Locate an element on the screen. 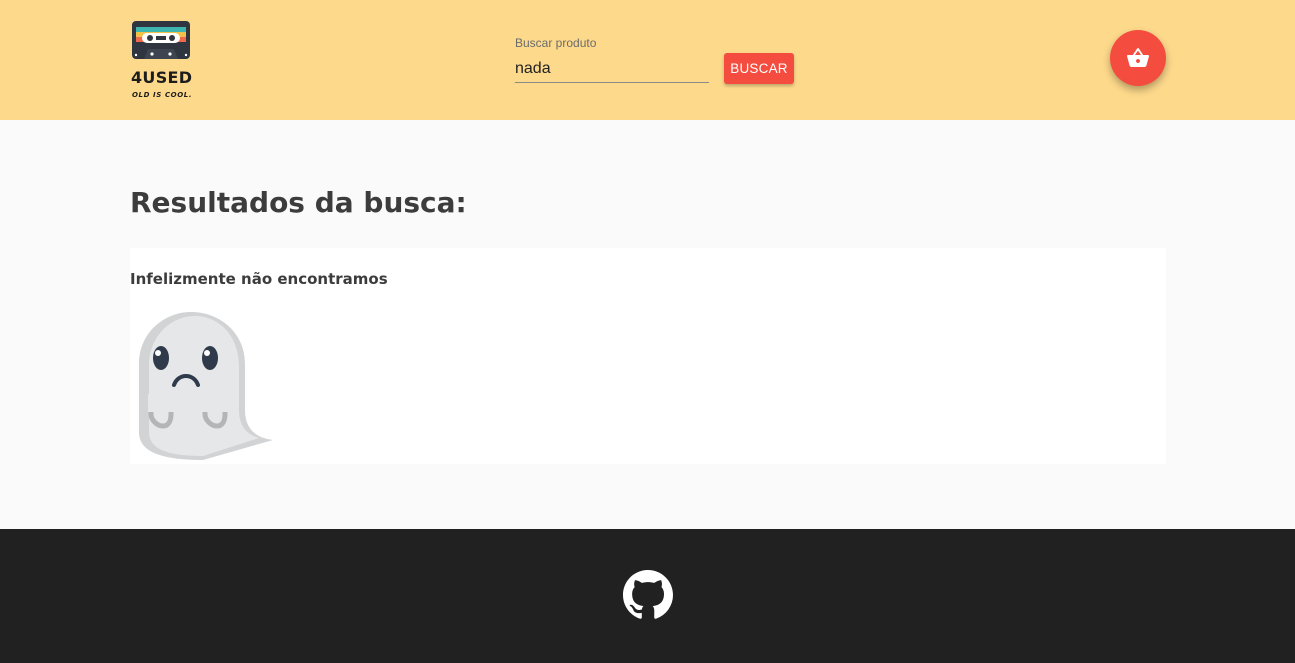  logo-text: 4USED is located at coordinates (162, 77).